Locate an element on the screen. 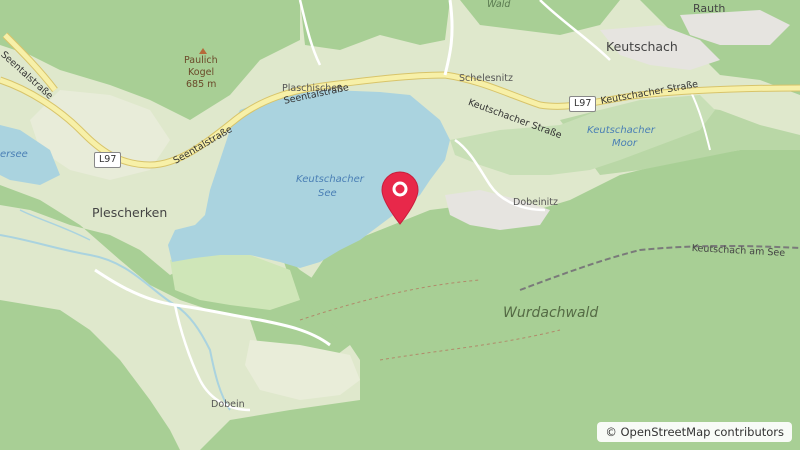  paulich-peak-name-line1: Paulich is located at coordinates (201, 60).